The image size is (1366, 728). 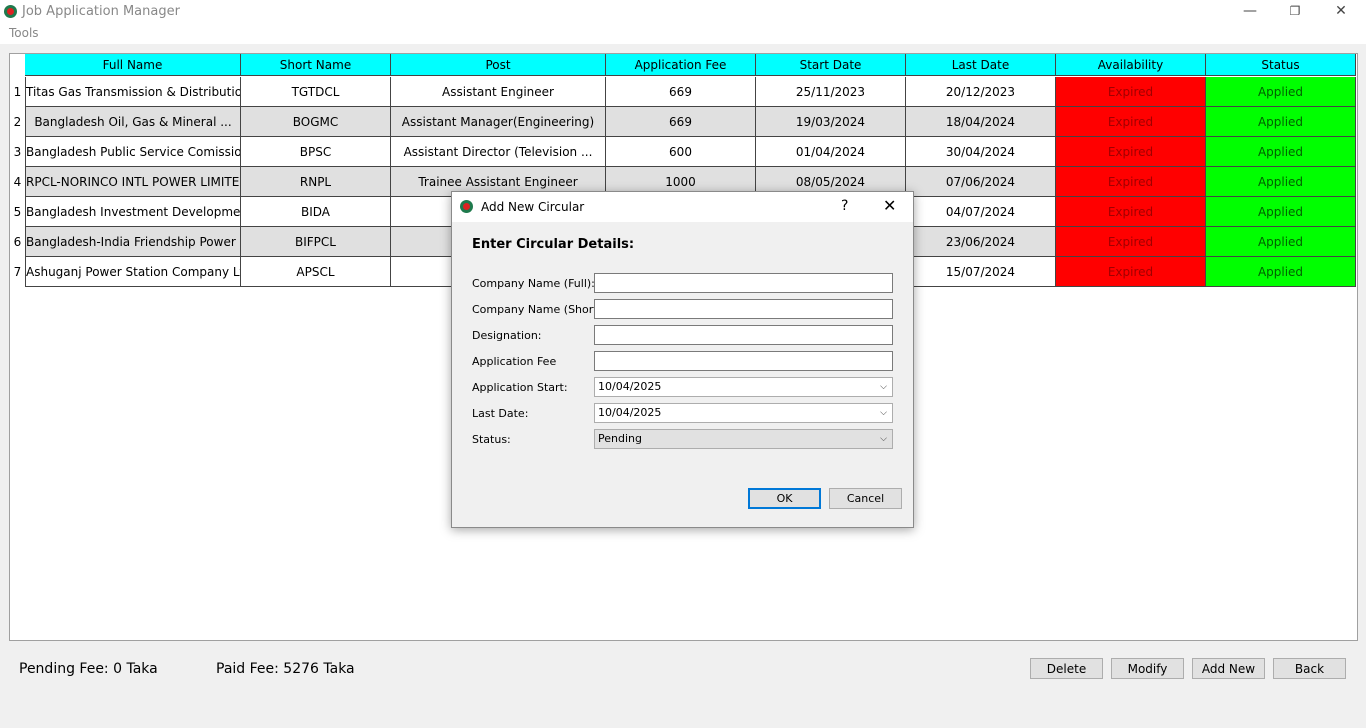 What do you see at coordinates (981, 122) in the screenshot?
I see `cell-last-date: 18/04/2024` at bounding box center [981, 122].